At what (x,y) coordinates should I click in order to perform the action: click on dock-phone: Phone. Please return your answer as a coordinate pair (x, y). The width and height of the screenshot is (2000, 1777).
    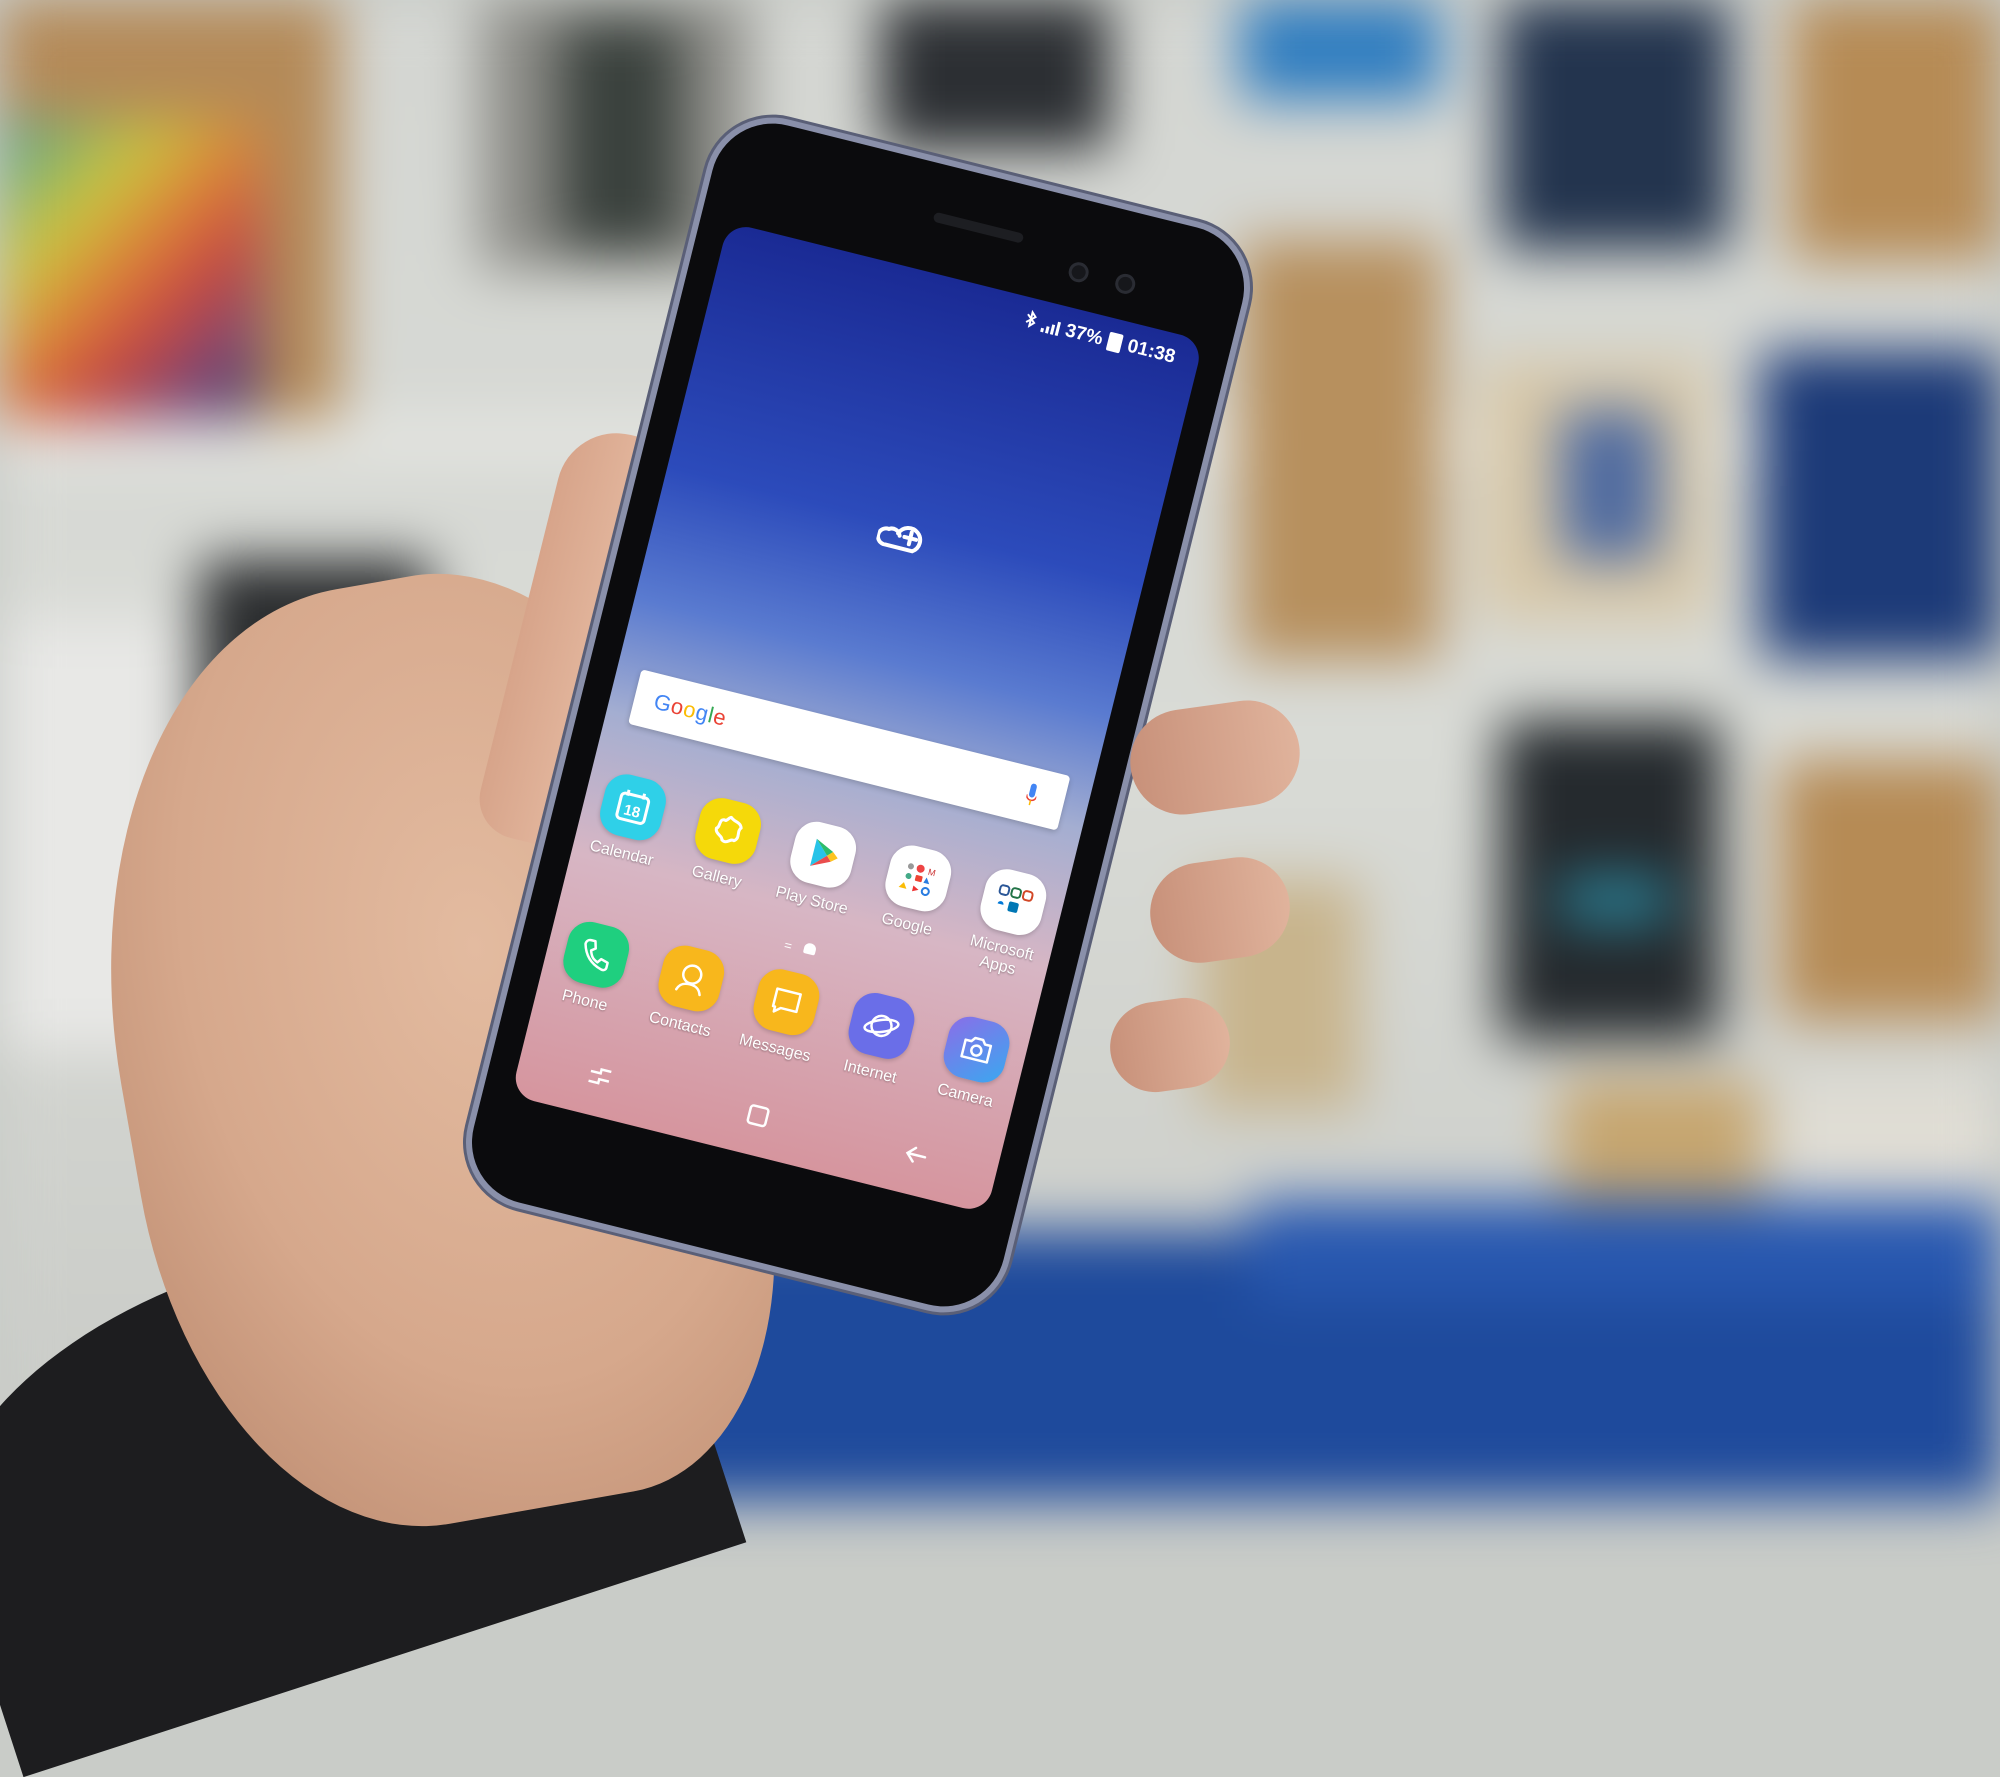
    Looking at the image, I should click on (593, 967).